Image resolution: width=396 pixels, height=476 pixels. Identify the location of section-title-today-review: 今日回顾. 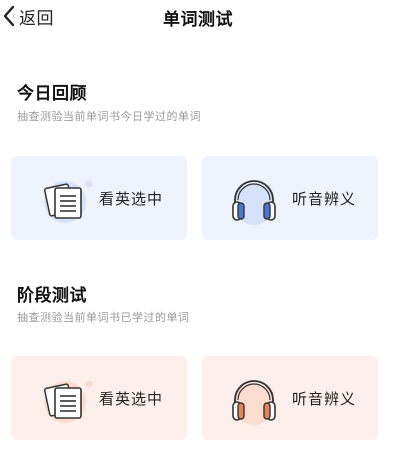
(52, 94).